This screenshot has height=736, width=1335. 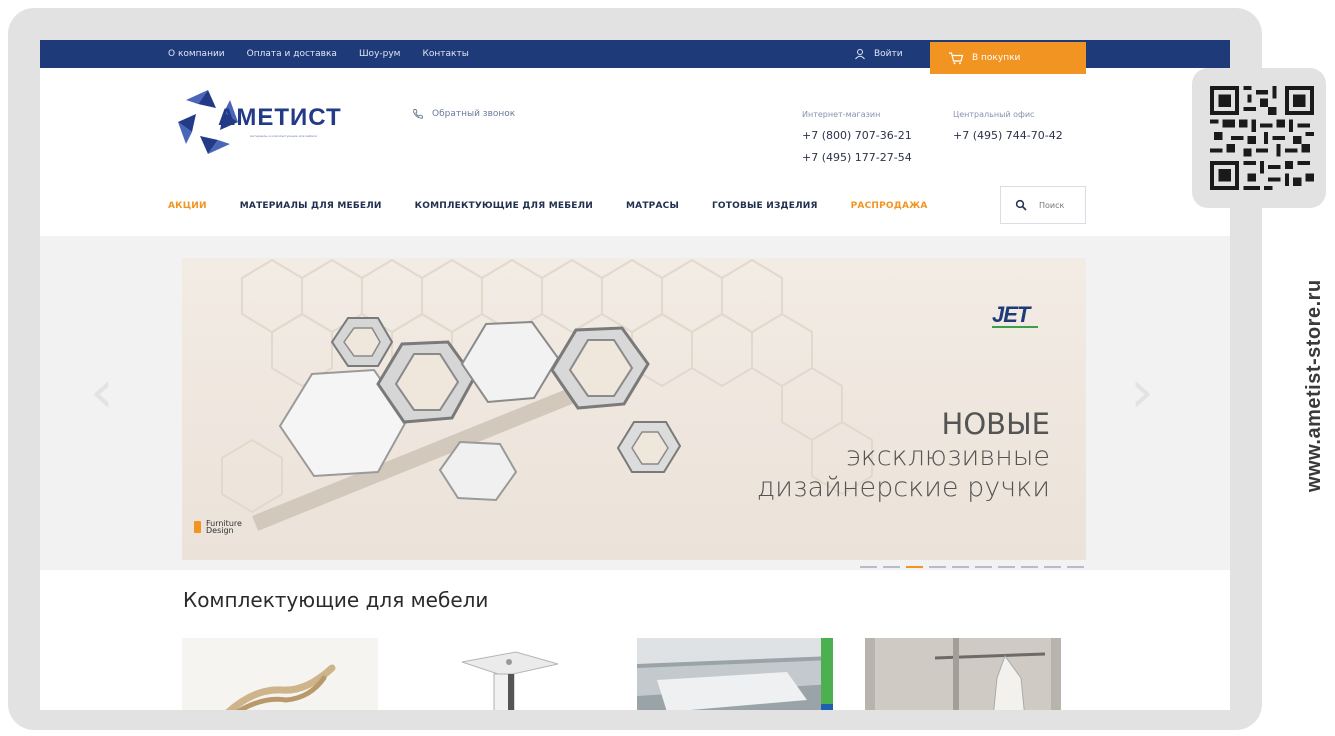 What do you see at coordinates (857, 157) in the screenshot?
I see `shop-phone-2: +7 (495) 177-27-54` at bounding box center [857, 157].